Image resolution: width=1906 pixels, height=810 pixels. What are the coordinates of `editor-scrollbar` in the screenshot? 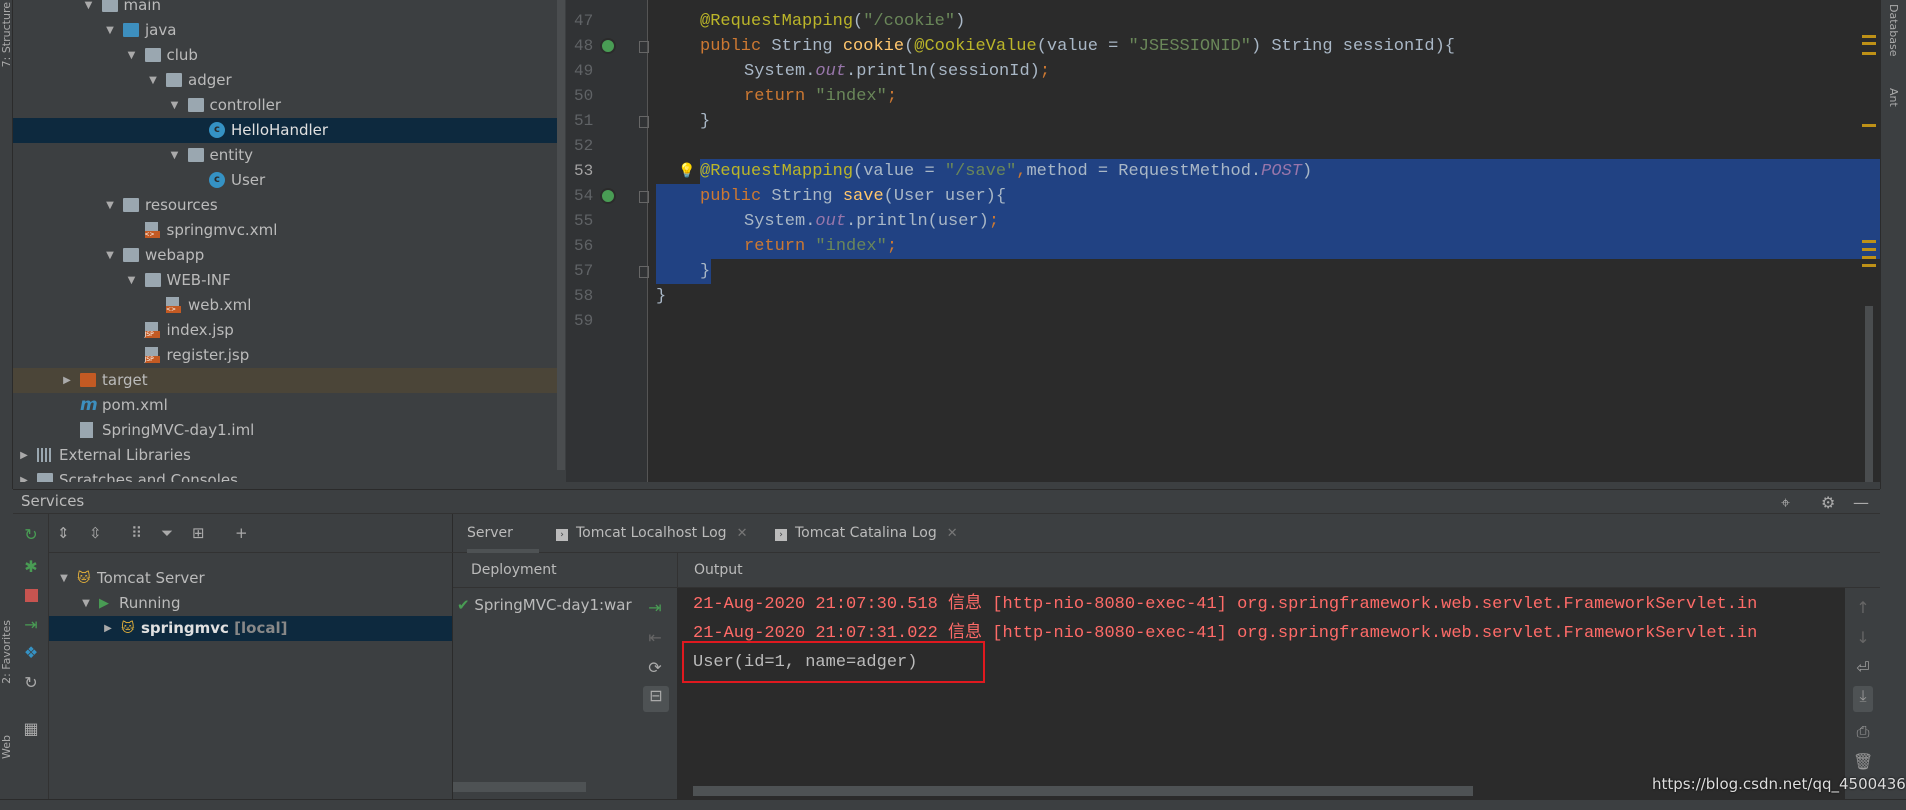 It's located at (1869, 394).